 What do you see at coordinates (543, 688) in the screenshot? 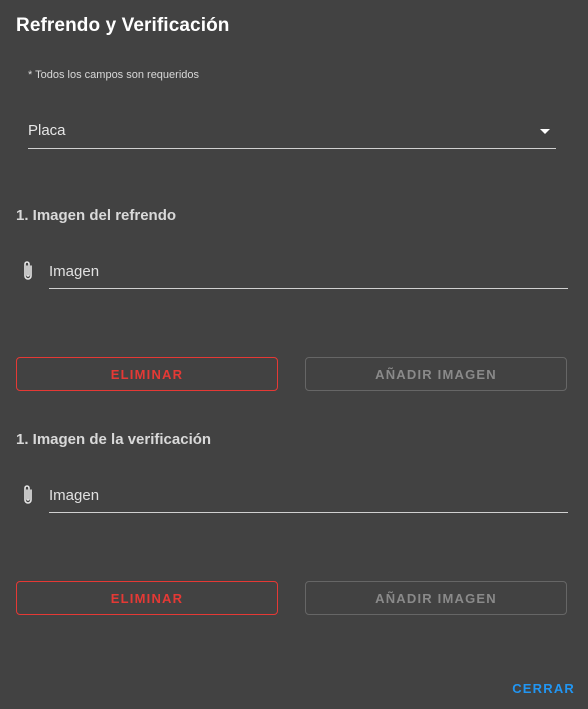
I see `close-button: CERRAR` at bounding box center [543, 688].